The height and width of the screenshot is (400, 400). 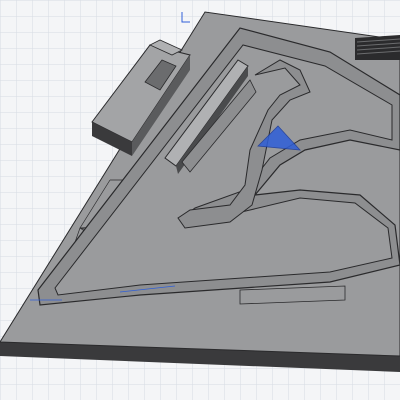 I want to click on pit-building, so click(x=377, y=47).